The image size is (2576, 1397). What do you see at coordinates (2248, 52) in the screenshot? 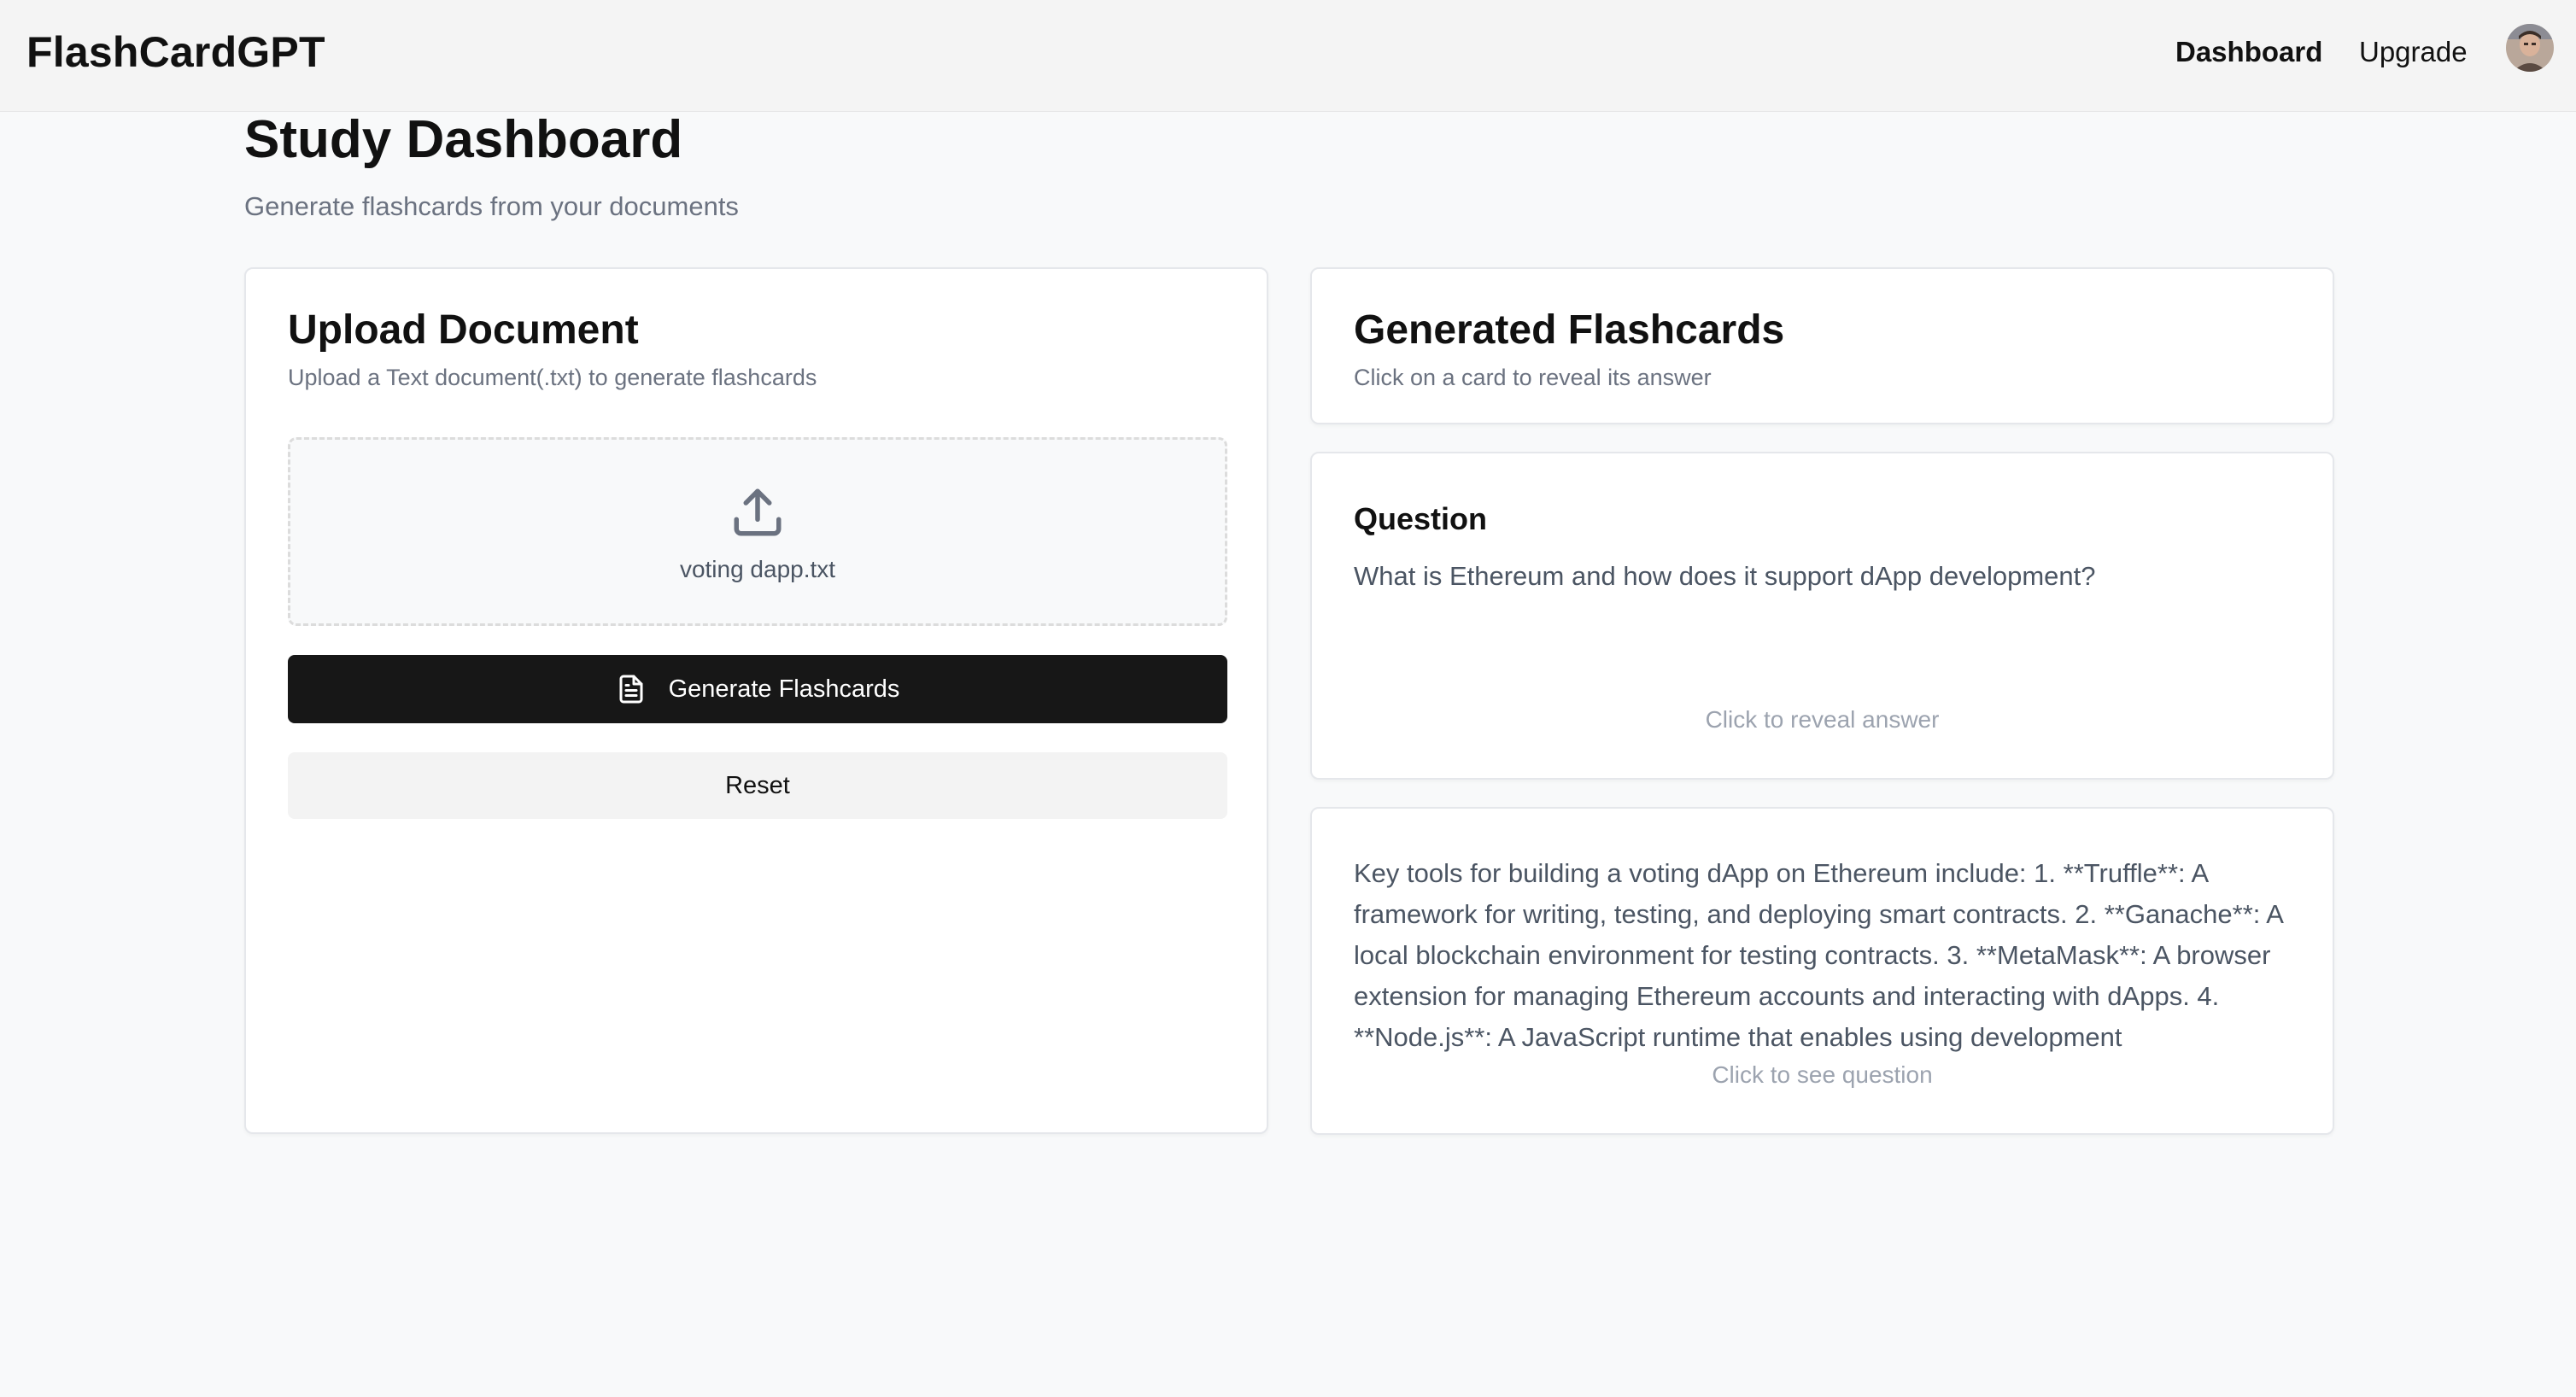
I see `nav-dashboard-link: Dashboard` at bounding box center [2248, 52].